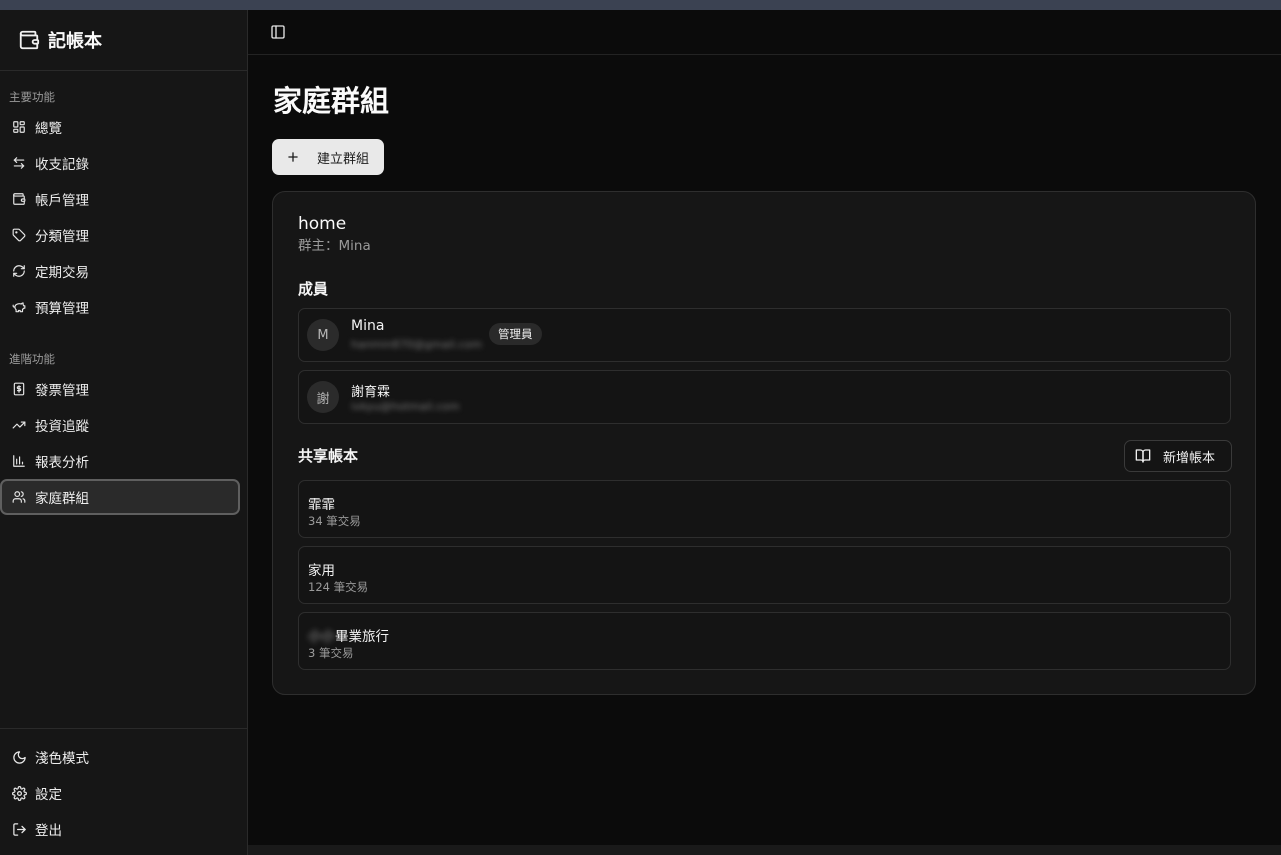  I want to click on member-name: Mina, so click(368, 326).